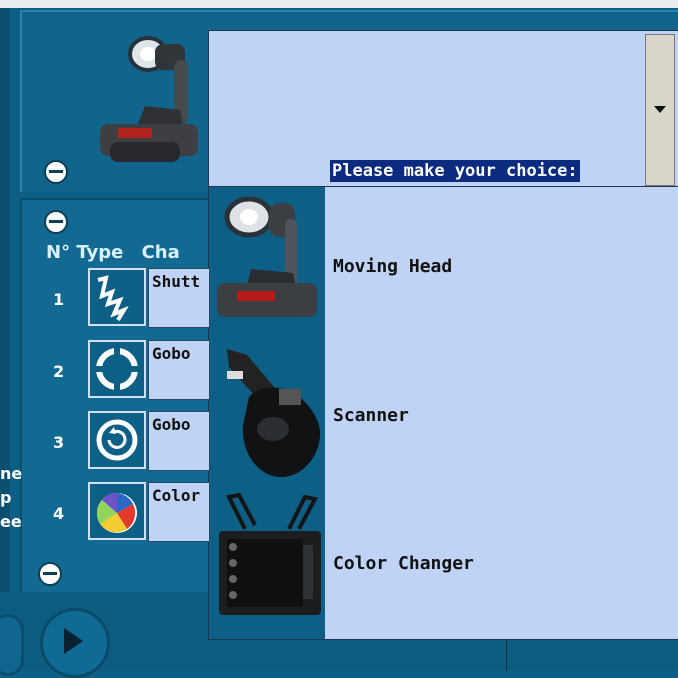 Image resolution: width=678 pixels, height=678 pixels. Describe the element at coordinates (660, 110) in the screenshot. I see `dropdown-arrow-button` at that location.